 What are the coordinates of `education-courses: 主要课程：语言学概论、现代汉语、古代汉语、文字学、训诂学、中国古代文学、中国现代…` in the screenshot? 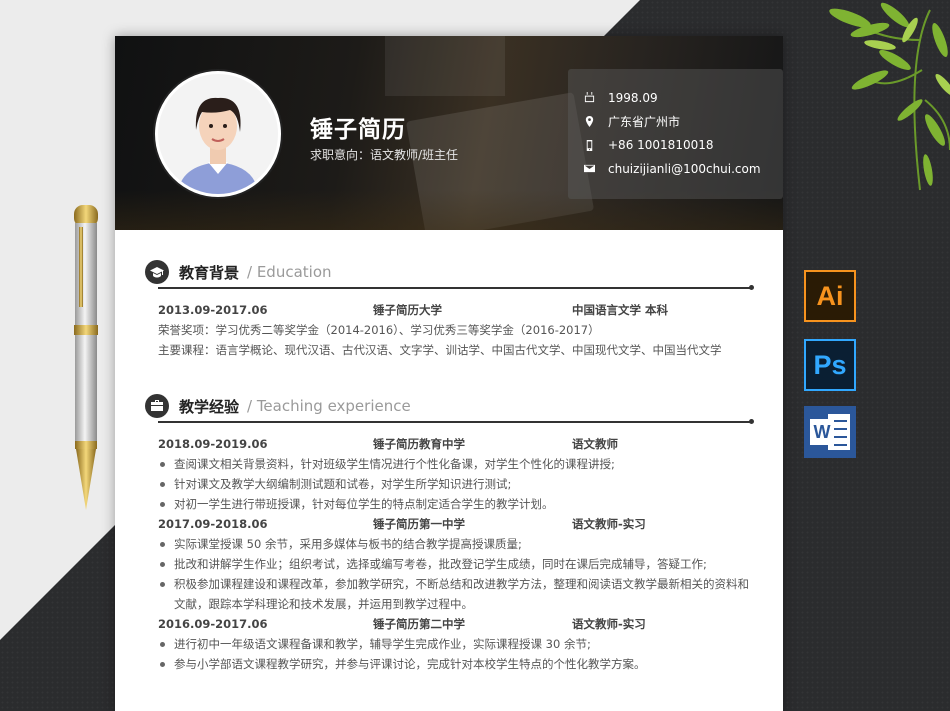 It's located at (440, 350).